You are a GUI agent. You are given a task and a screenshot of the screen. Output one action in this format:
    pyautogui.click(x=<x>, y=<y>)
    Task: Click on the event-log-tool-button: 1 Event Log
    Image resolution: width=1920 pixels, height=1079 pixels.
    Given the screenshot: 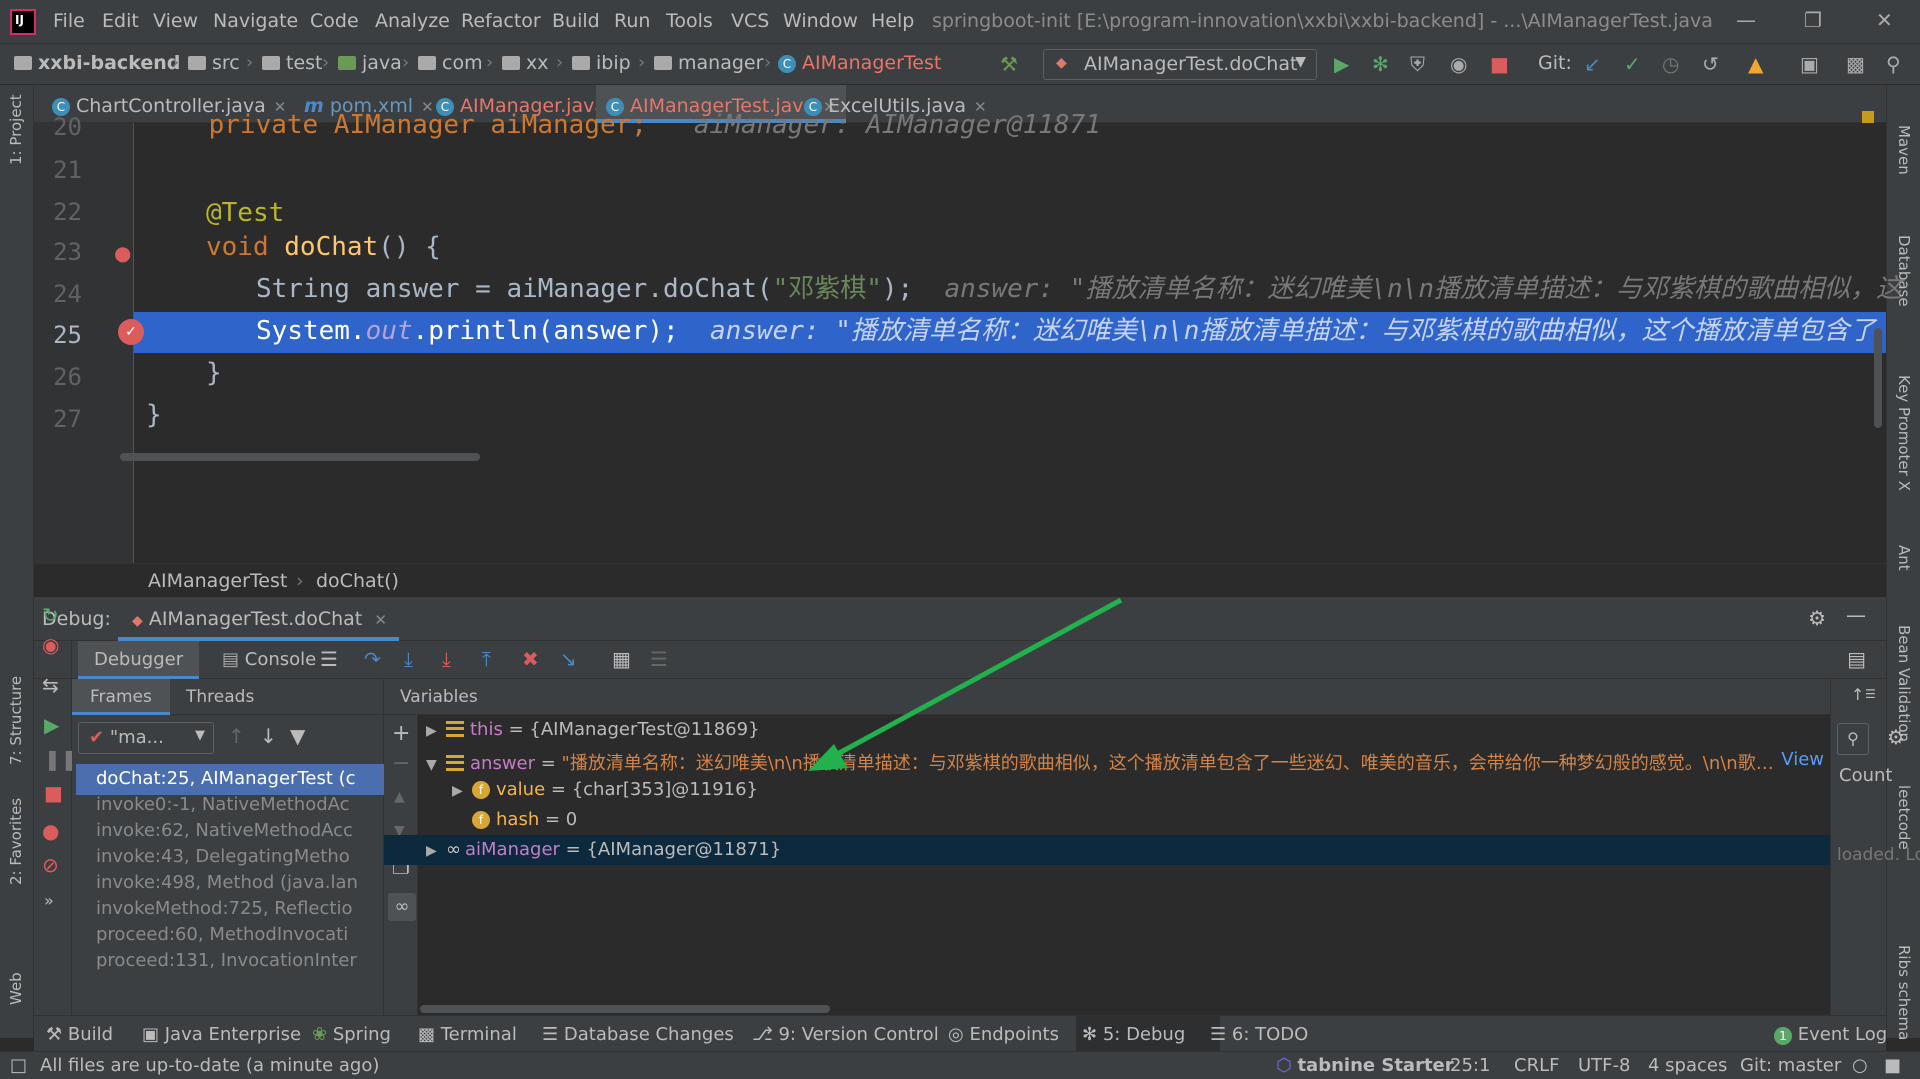 What is the action you would take?
    pyautogui.click(x=1830, y=1034)
    